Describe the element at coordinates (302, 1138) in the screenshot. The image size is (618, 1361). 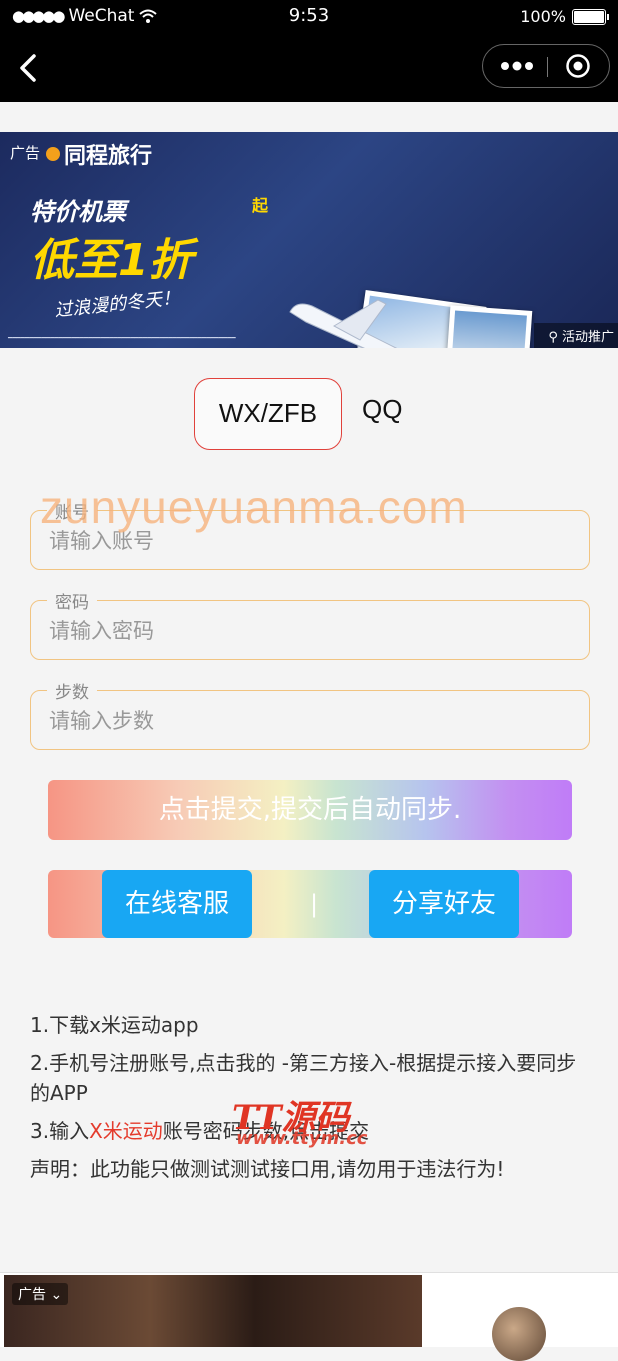
I see `tt-source-url: www.ttym.cc` at that location.